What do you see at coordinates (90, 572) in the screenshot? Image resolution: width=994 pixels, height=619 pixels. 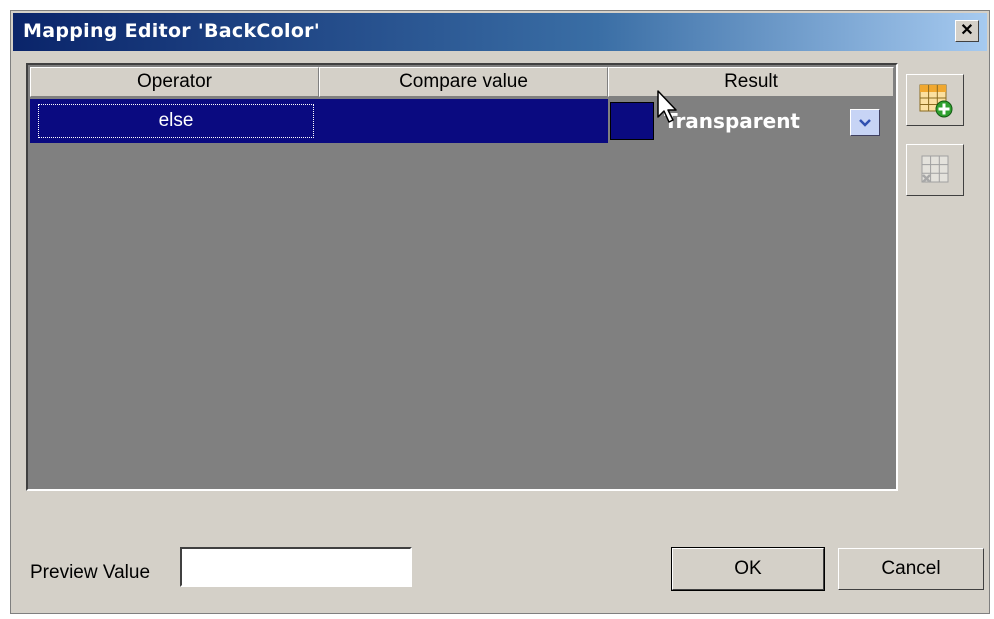 I see `preview-value-label: Preview Value` at bounding box center [90, 572].